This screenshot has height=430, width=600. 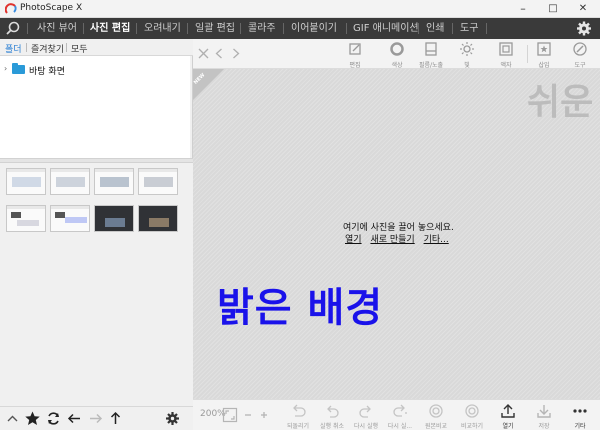 I want to click on tool-edit: 편집, so click(x=355, y=54).